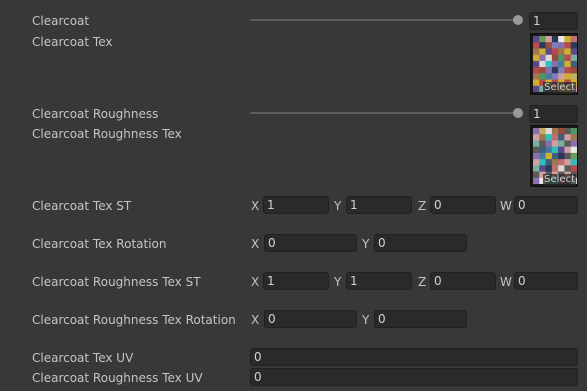 This screenshot has width=587, height=391. What do you see at coordinates (546, 281) in the screenshot?
I see `clearcoat-roughness-tex-st-w-field: 0` at bounding box center [546, 281].